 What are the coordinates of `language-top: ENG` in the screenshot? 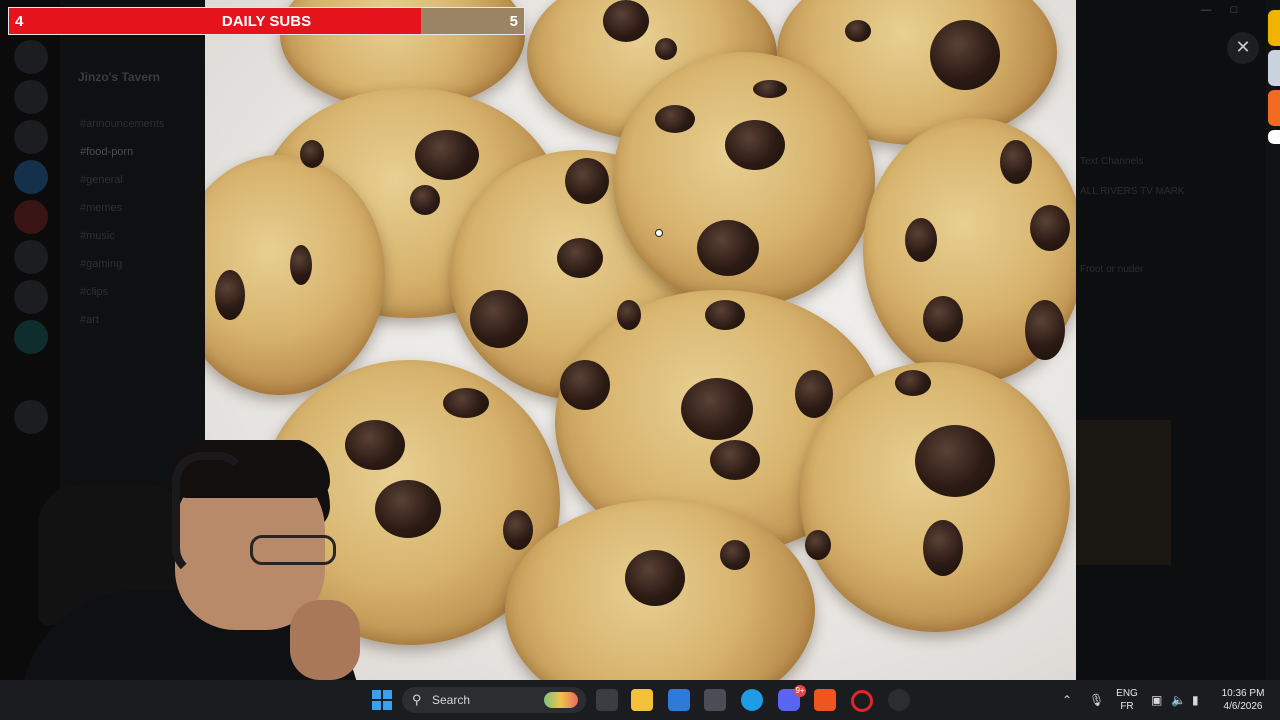 It's located at (1127, 693).